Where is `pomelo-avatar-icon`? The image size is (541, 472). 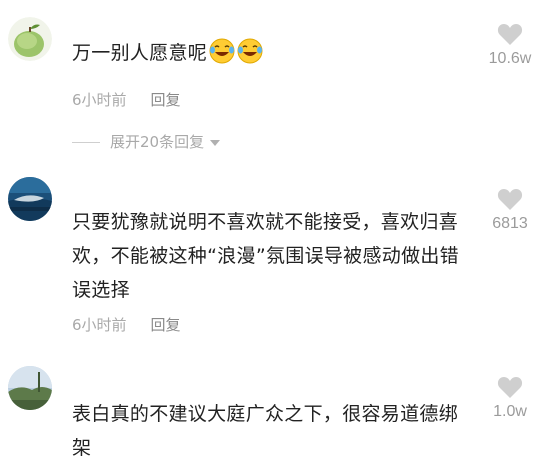 pomelo-avatar-icon is located at coordinates (30, 39).